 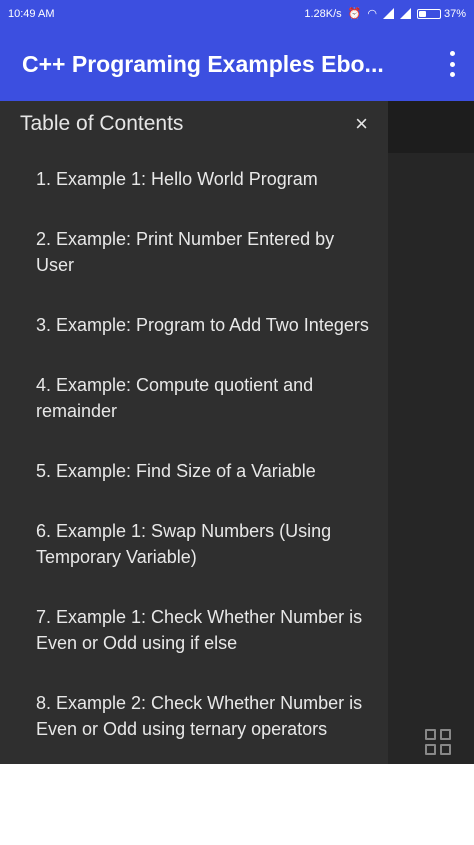 What do you see at coordinates (428, 13) in the screenshot?
I see `battery-icon` at bounding box center [428, 13].